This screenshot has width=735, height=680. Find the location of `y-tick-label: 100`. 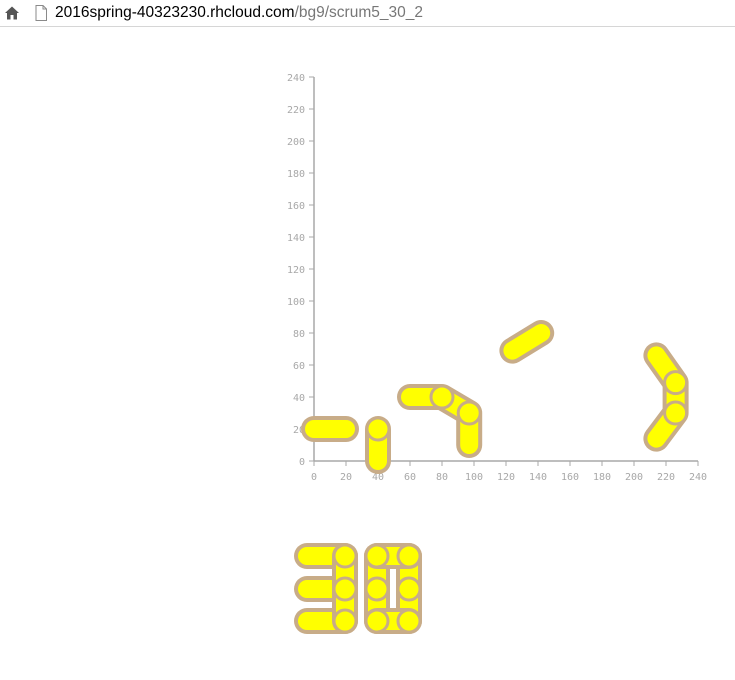

y-tick-label: 100 is located at coordinates (296, 302).